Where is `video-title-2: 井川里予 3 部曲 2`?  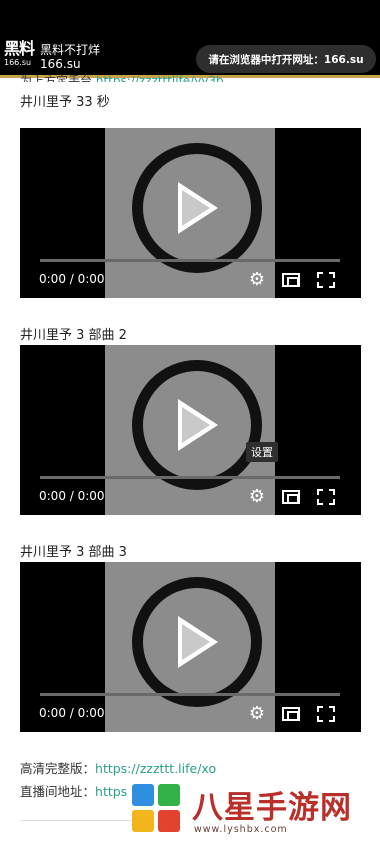 video-title-2: 井川里予 3 部曲 2 is located at coordinates (73, 335).